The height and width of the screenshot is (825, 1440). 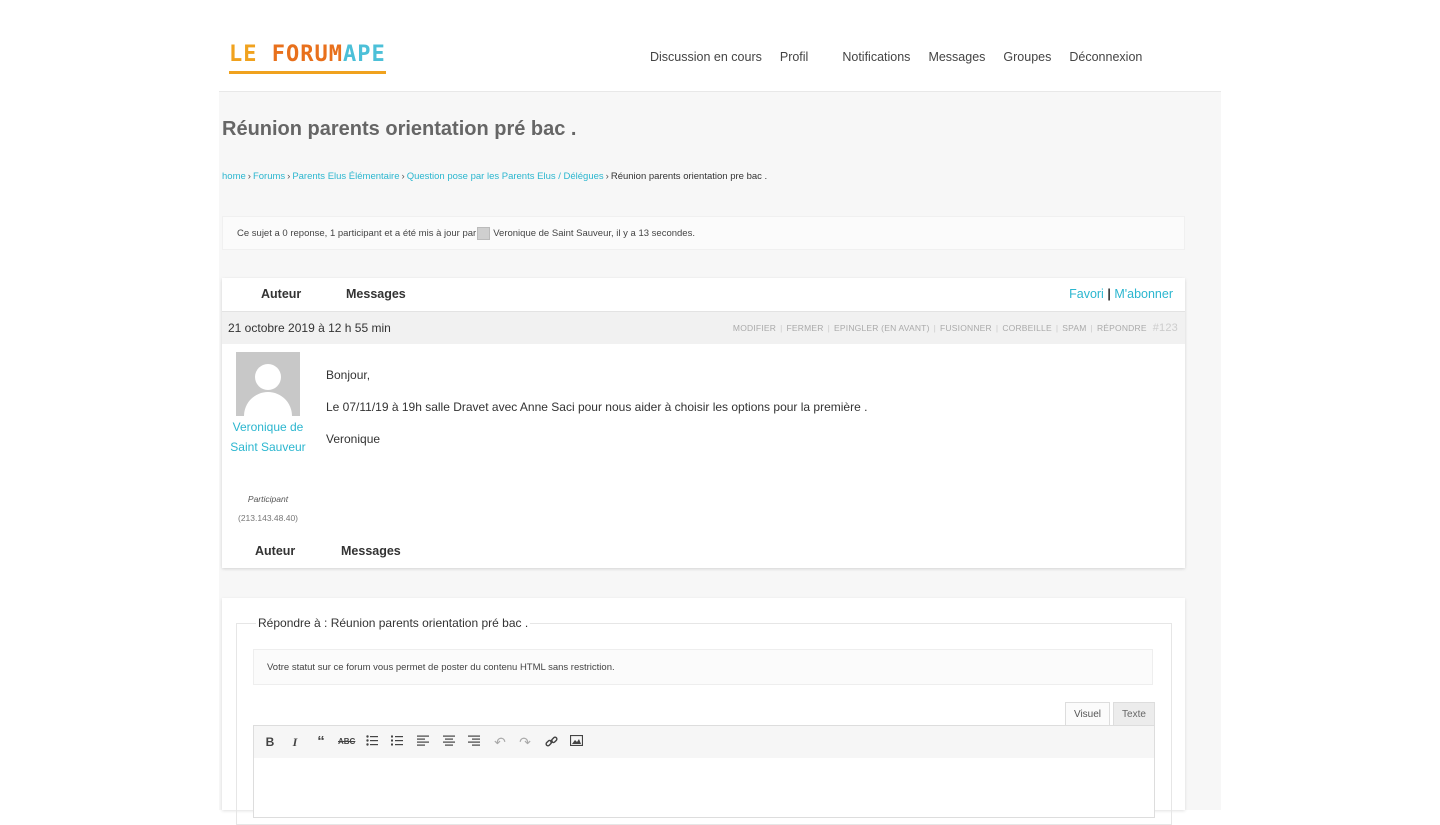 I want to click on site-logo: LE FORUMAPE, so click(x=307, y=58).